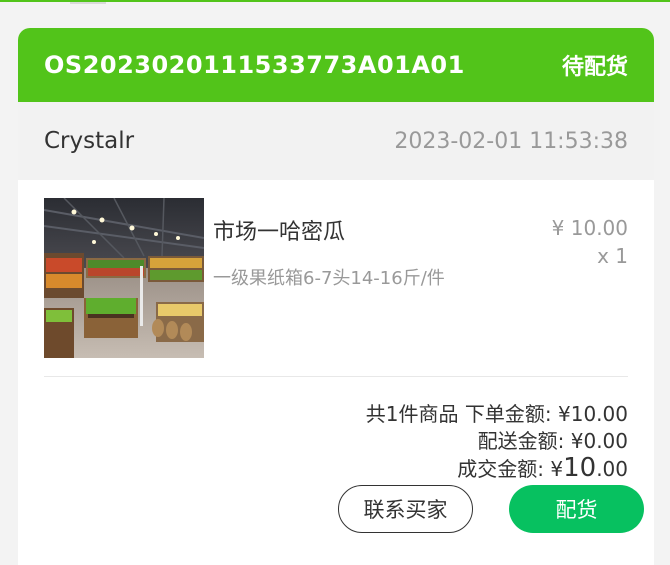 The image size is (670, 565). I want to click on dispatch-button: 配货, so click(576, 509).